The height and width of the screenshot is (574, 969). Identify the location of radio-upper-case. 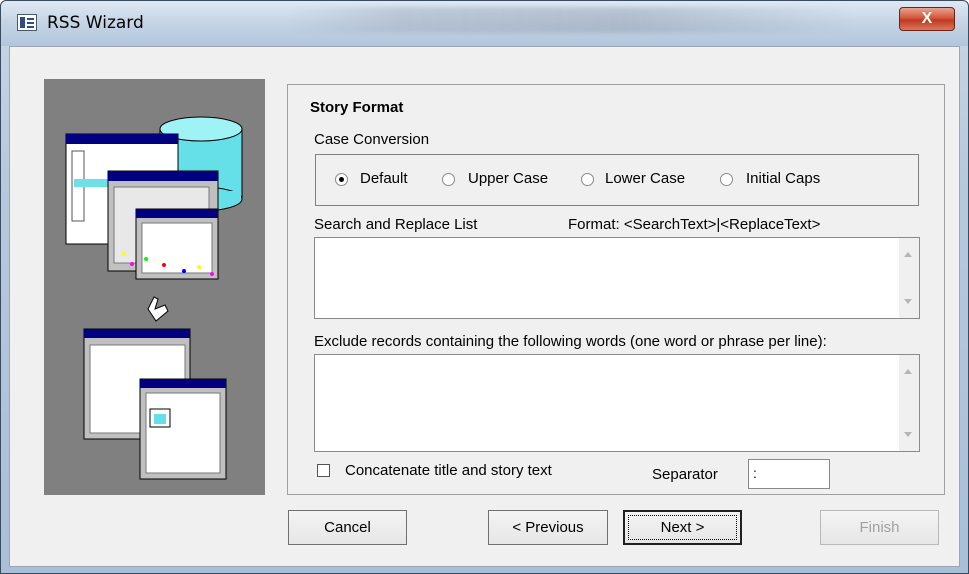
(448, 179).